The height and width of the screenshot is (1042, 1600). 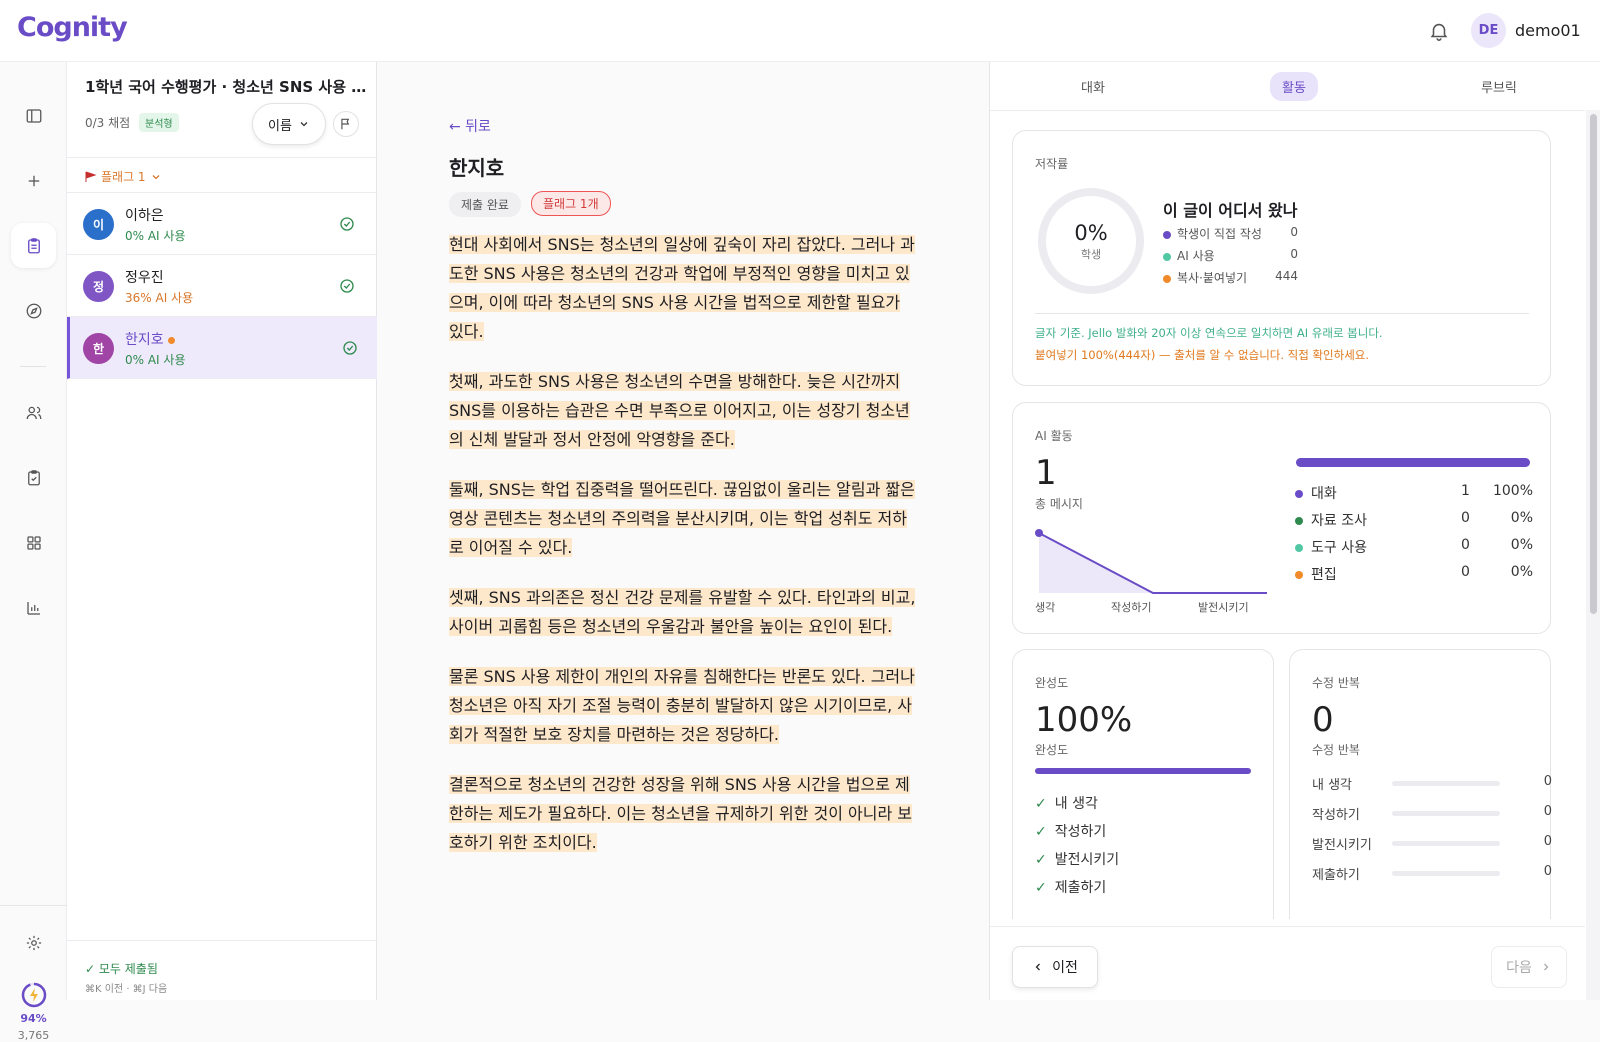 What do you see at coordinates (800, 31) in the screenshot?
I see `top-bar: Cognity DE demo01` at bounding box center [800, 31].